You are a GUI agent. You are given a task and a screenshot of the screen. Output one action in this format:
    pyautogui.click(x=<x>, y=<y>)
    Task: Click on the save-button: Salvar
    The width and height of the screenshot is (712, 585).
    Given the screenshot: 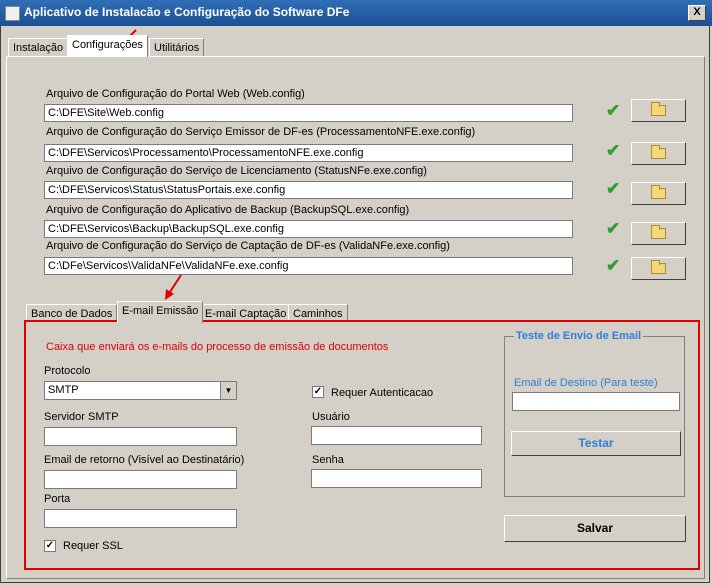 What is the action you would take?
    pyautogui.click(x=595, y=528)
    